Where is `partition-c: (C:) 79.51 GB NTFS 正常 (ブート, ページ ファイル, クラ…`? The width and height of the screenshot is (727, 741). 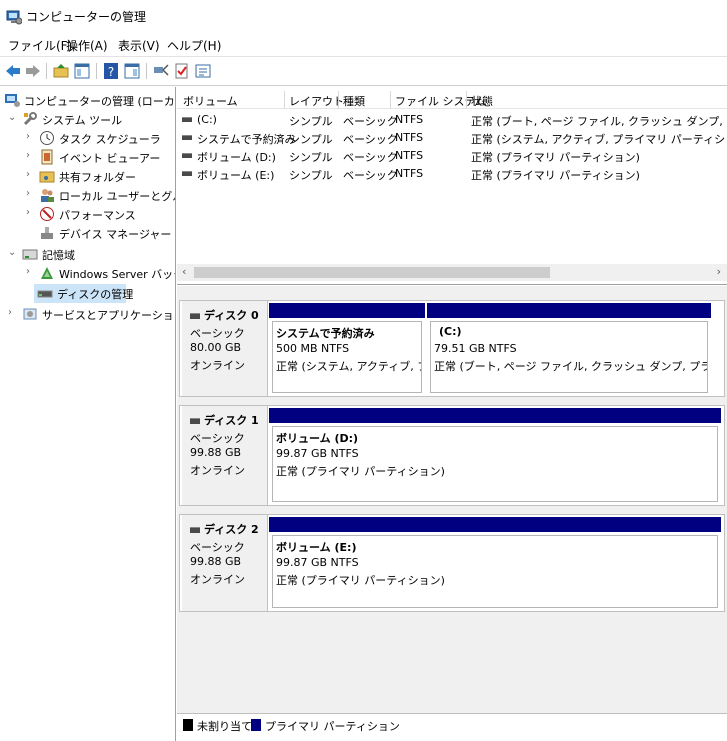
partition-c: (C:) 79.51 GB NTFS 正常 (ブート, ページ ファイル, クラ… is located at coordinates (569, 349).